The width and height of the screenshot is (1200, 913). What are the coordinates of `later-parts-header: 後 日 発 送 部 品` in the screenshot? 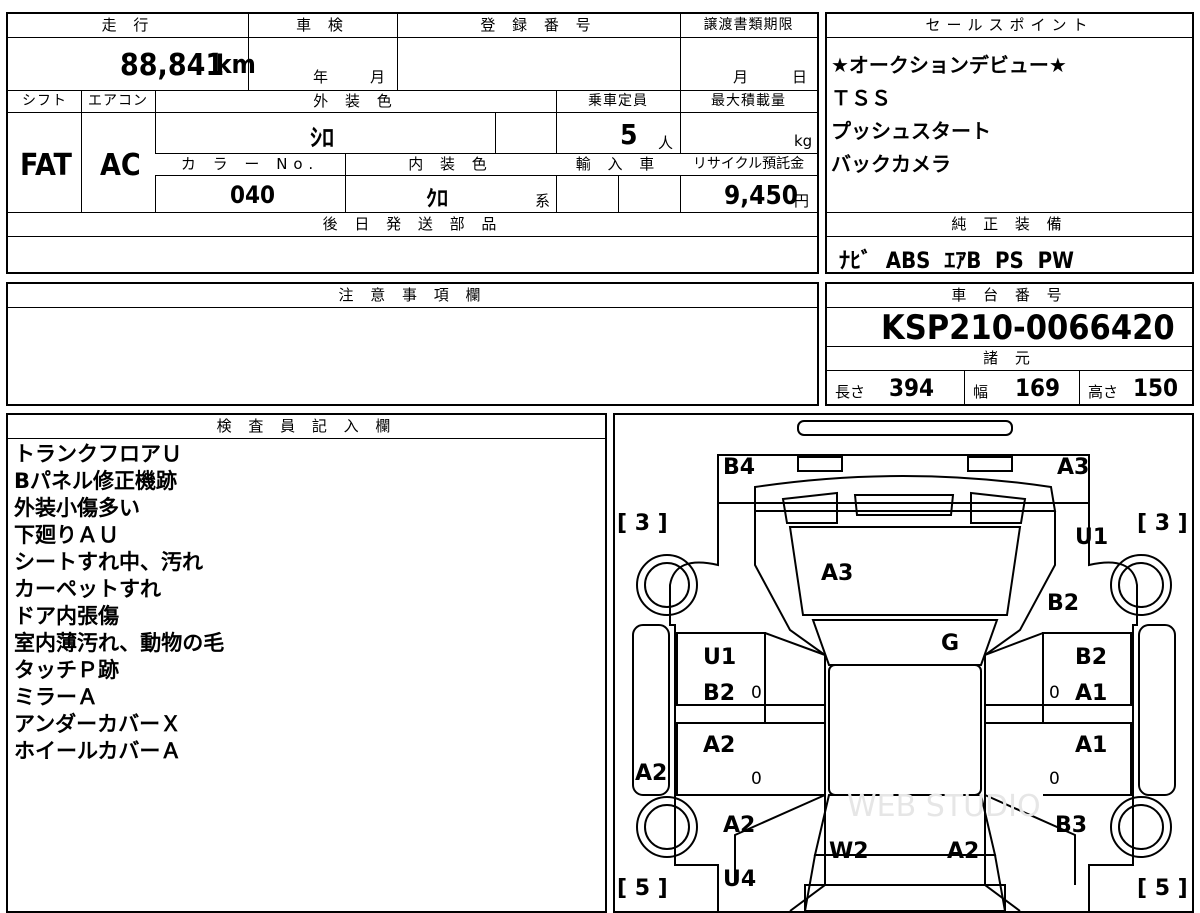 It's located at (412, 225).